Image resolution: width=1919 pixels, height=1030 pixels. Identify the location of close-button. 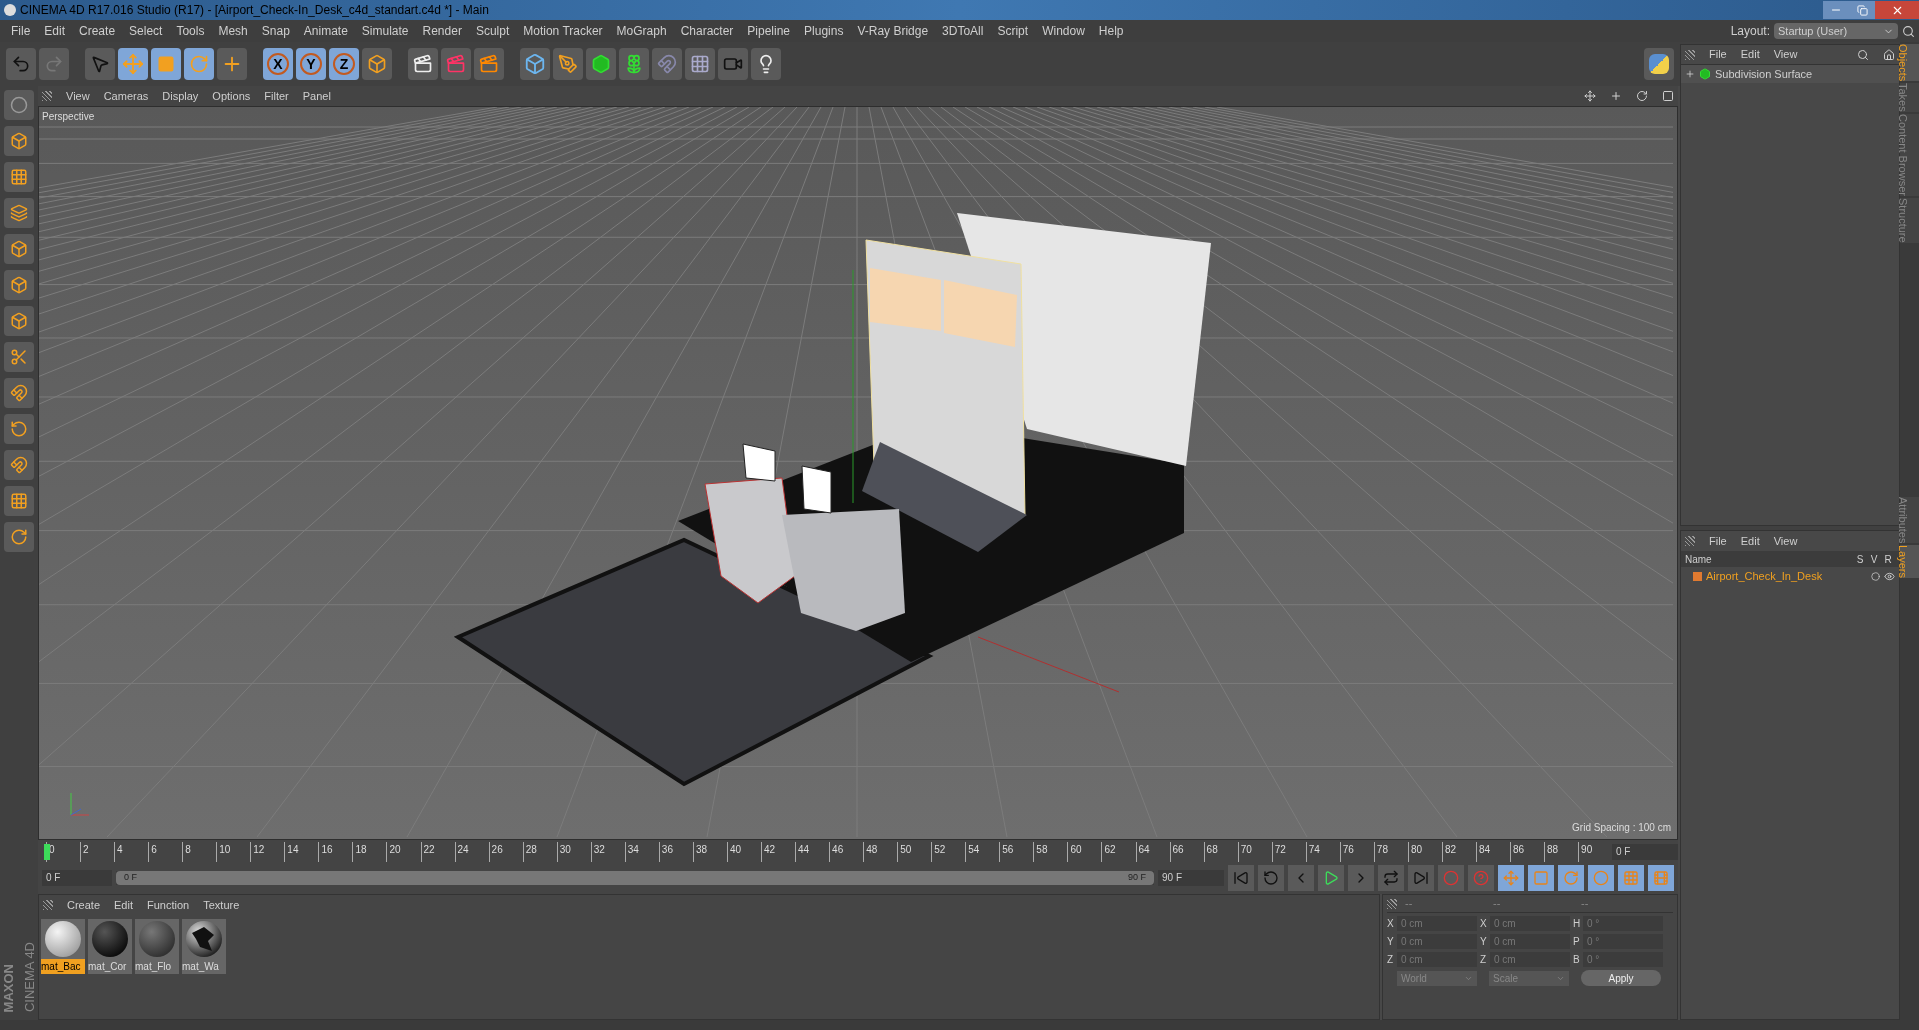
(1897, 10).